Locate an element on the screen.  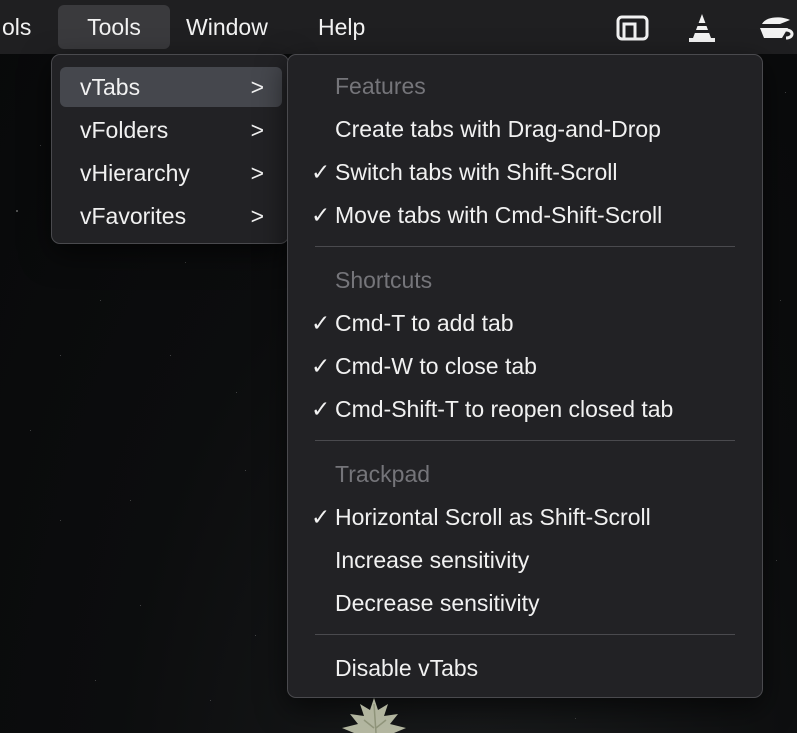
menu-item-cmd-shift-t-reopen-tab: ✓ Cmd-Shift-T to reopen closed tab is located at coordinates (526, 409).